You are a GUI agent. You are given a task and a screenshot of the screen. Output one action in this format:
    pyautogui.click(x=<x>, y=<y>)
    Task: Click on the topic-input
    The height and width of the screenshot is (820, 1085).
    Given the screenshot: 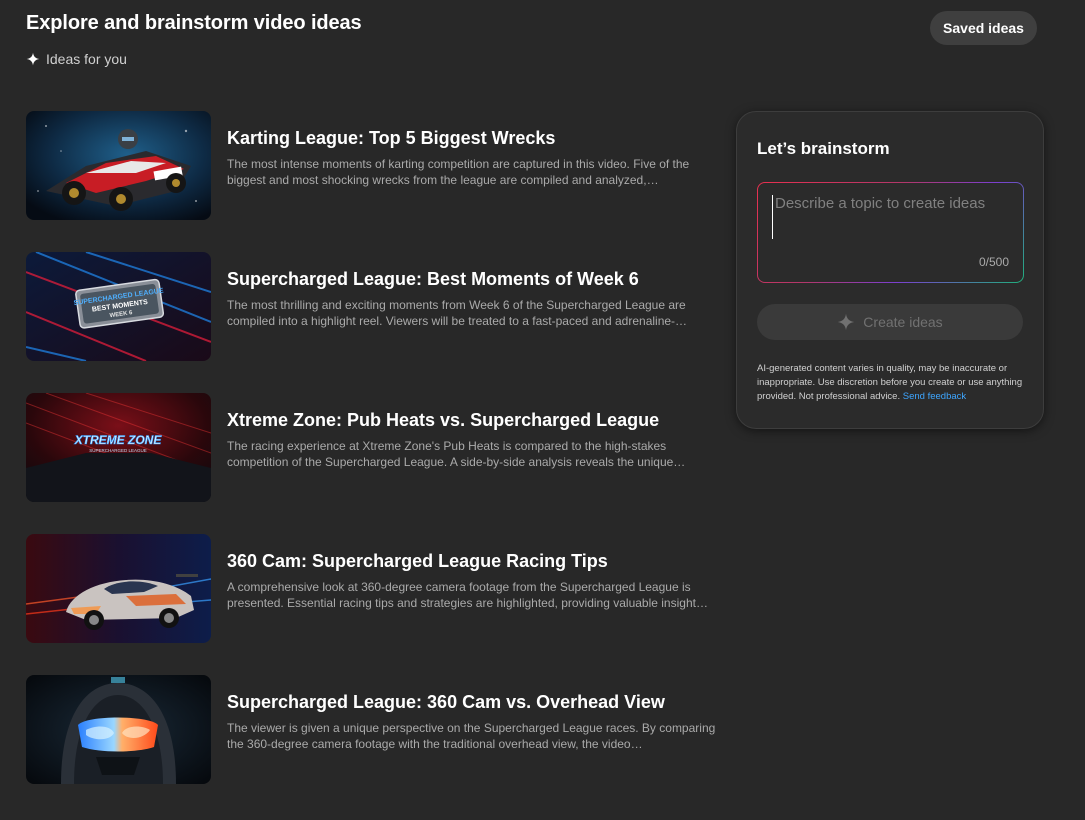 What is the action you would take?
    pyautogui.click(x=891, y=217)
    